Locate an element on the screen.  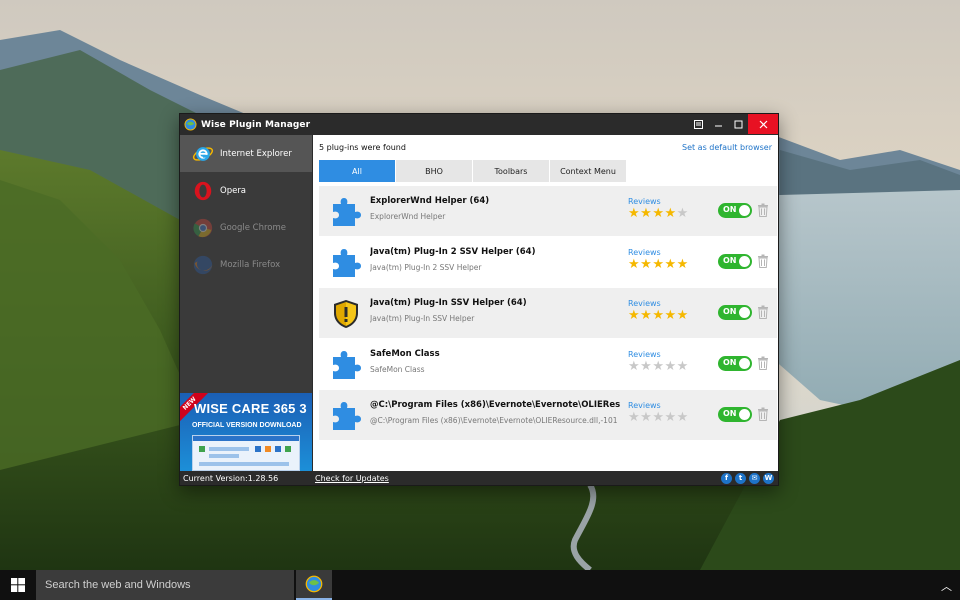
sidebar-item-google-chrome: Google Chrome is located at coordinates (246, 227).